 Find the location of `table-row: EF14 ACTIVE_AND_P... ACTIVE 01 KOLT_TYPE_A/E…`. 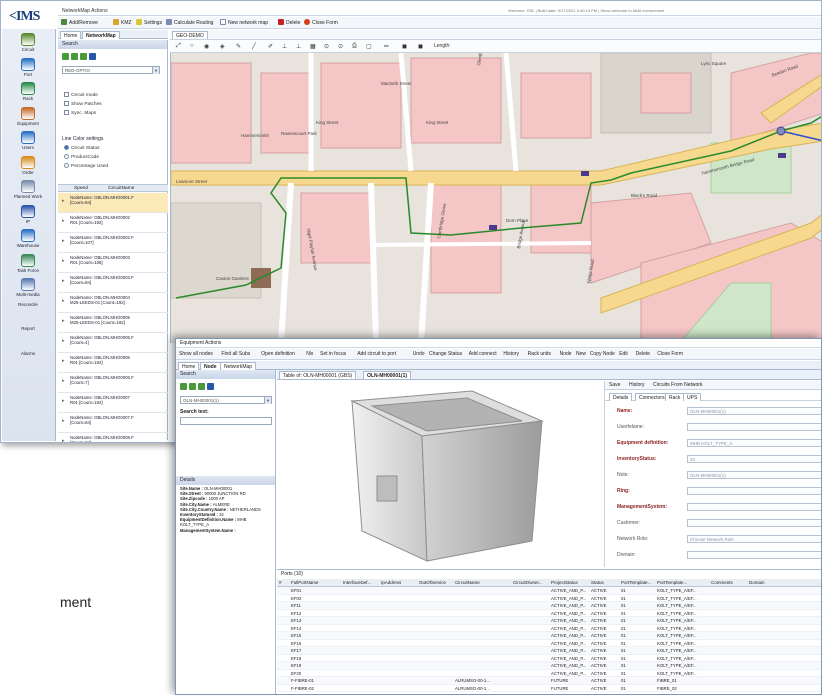

table-row: EF14 ACTIVE_AND_P... ACTIVE 01 KOLT_TYPE_A/E… is located at coordinates (549, 628).